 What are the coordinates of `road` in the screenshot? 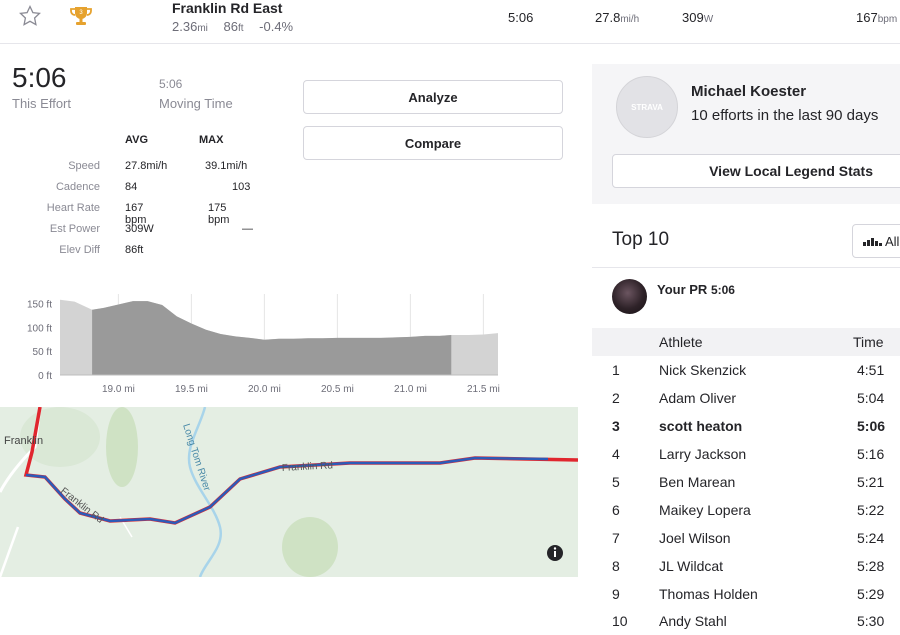 It's located at (10, 551).